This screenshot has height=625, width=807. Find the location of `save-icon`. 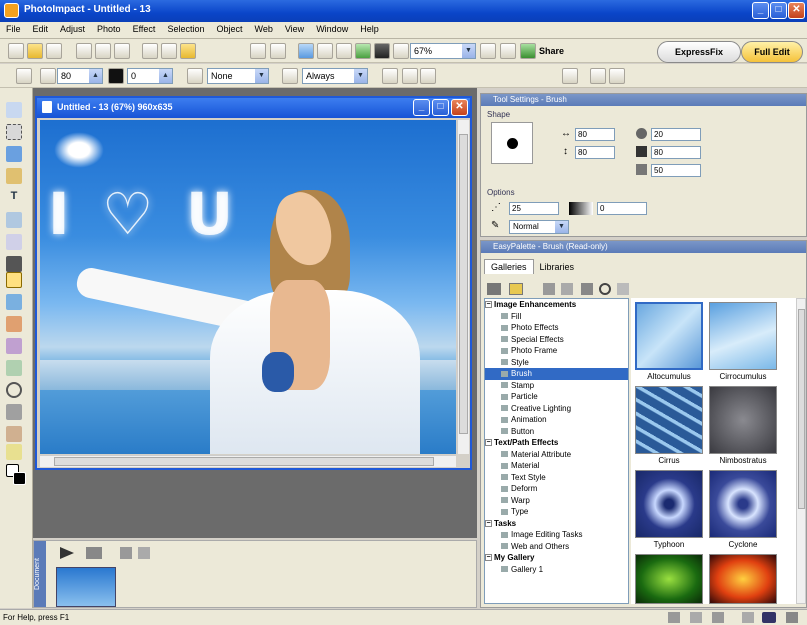

save-icon is located at coordinates (54, 51).